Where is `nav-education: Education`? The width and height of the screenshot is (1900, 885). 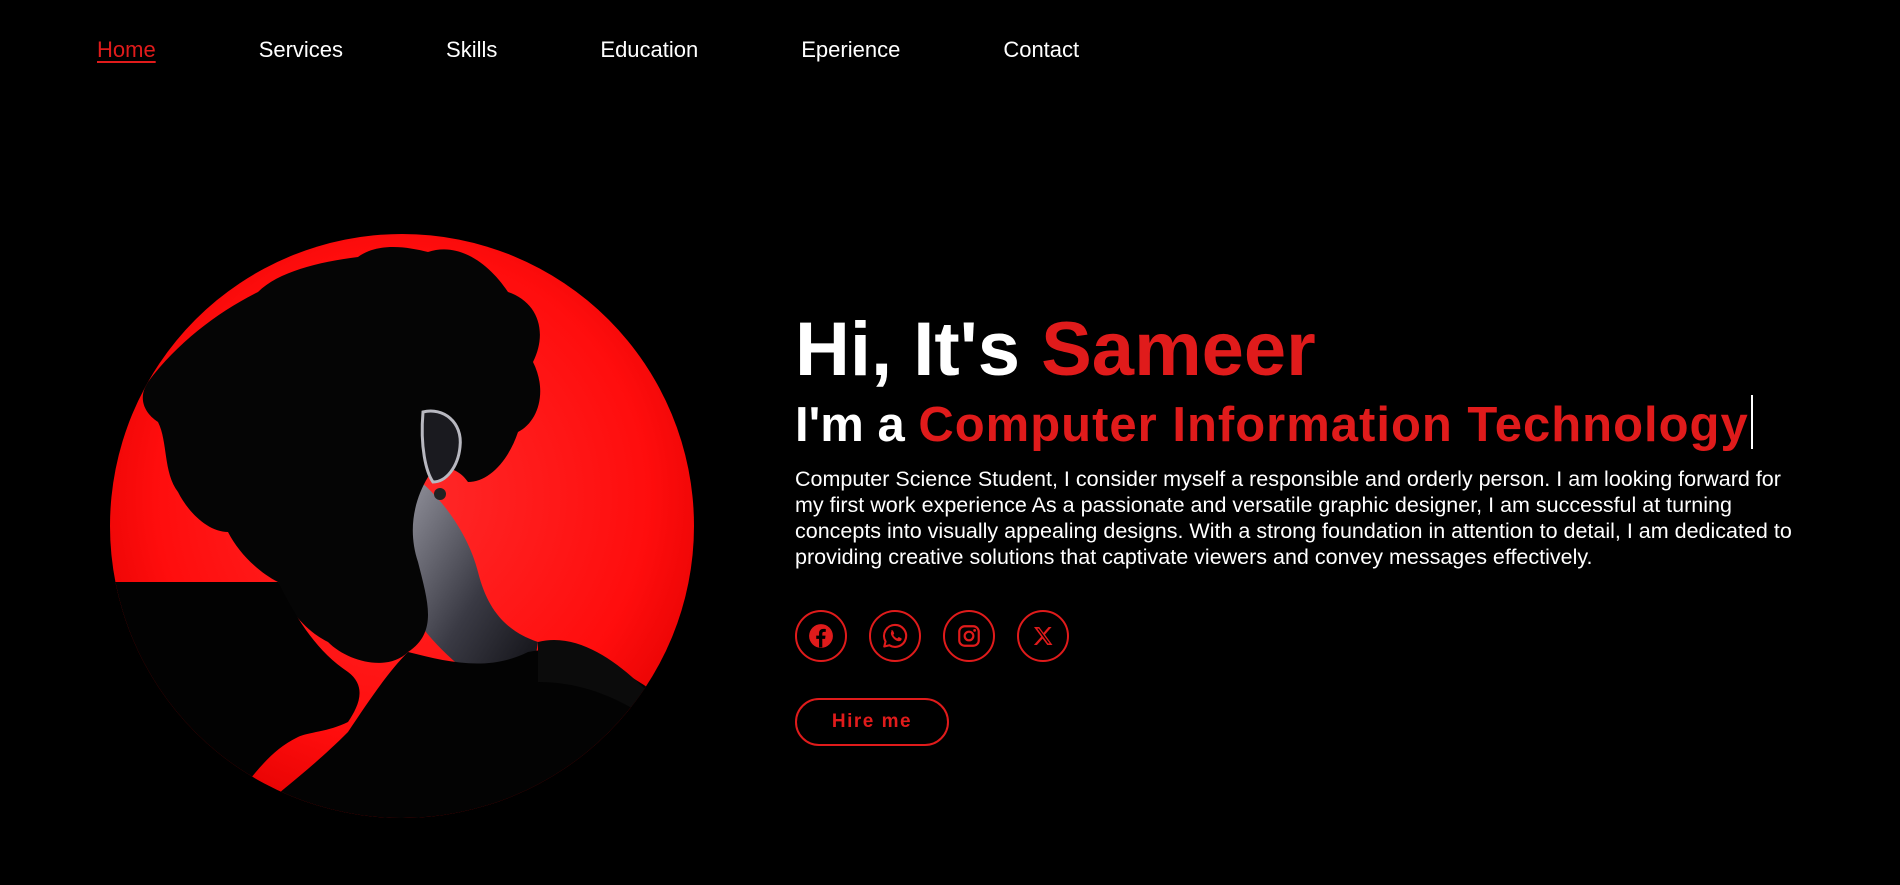
nav-education: Education is located at coordinates (649, 50).